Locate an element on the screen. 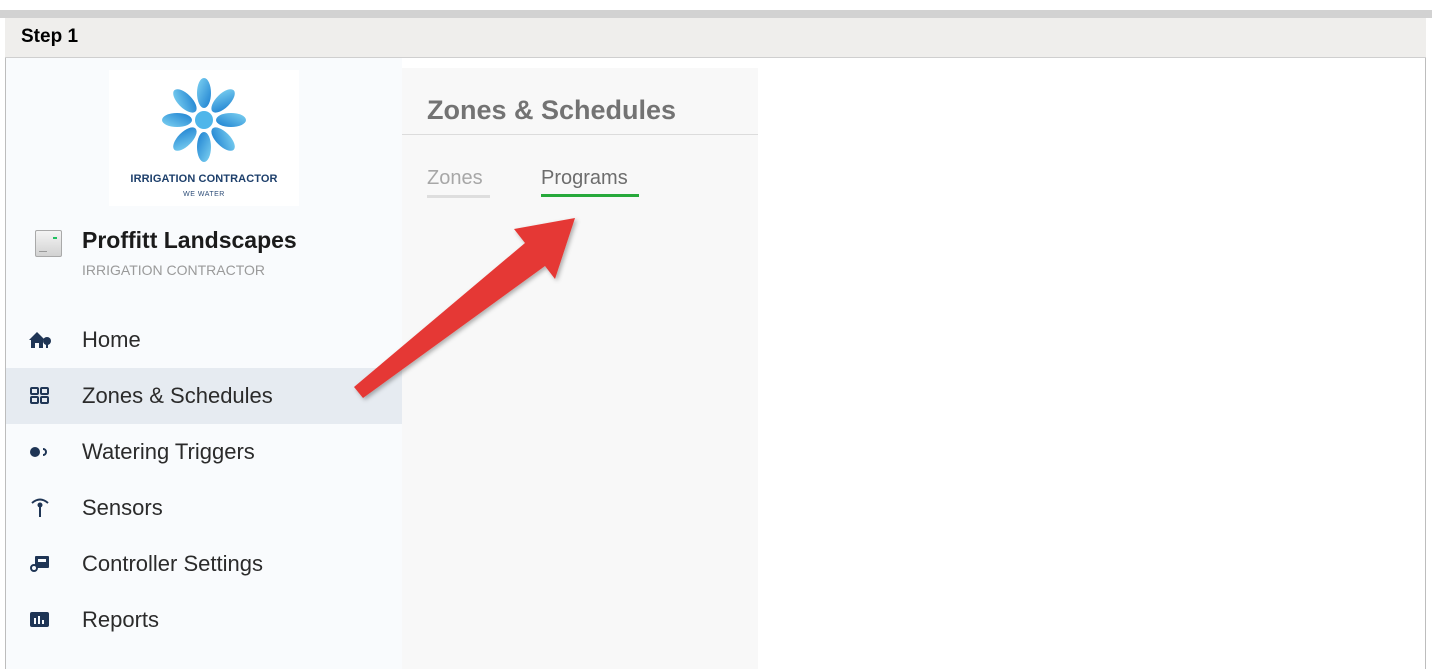 The image size is (1432, 669). status-led is located at coordinates (55, 238).